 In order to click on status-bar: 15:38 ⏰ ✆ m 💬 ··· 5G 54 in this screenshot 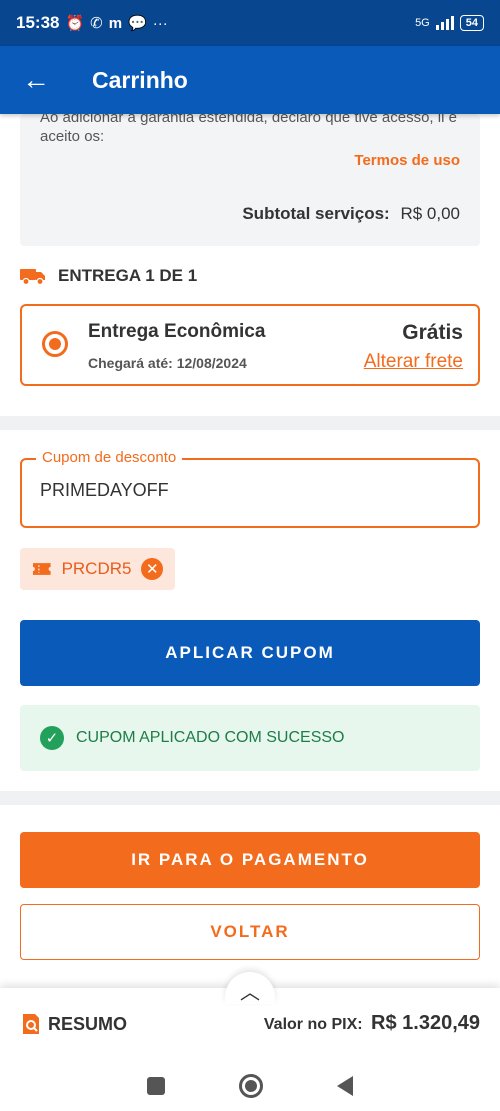, I will do `click(250, 23)`.